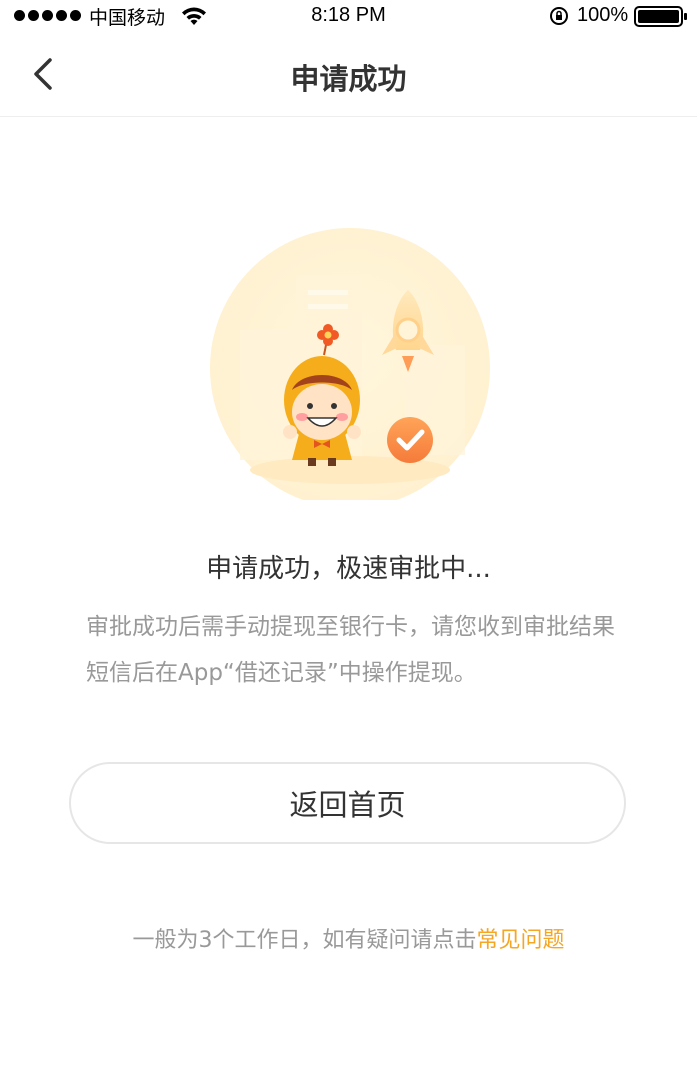 The width and height of the screenshot is (697, 1077). What do you see at coordinates (350, 364) in the screenshot?
I see `success-illustration` at bounding box center [350, 364].